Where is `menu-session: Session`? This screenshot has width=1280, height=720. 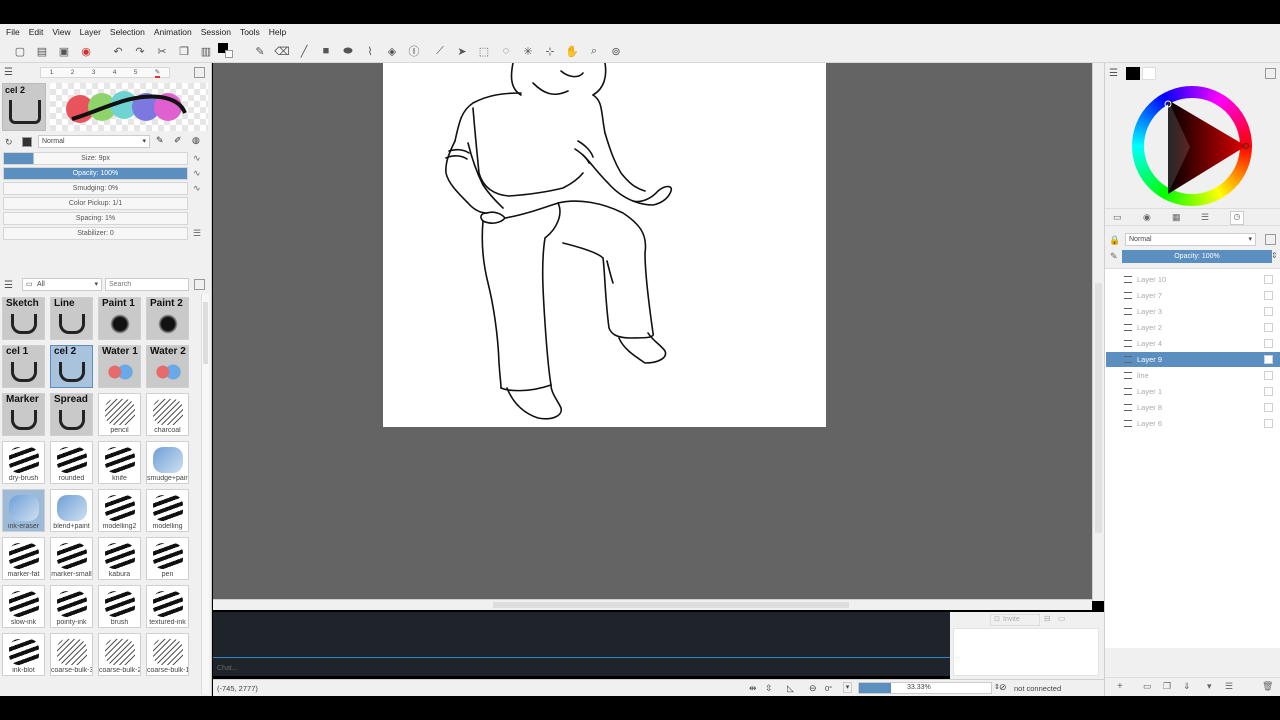 menu-session: Session is located at coordinates (216, 32).